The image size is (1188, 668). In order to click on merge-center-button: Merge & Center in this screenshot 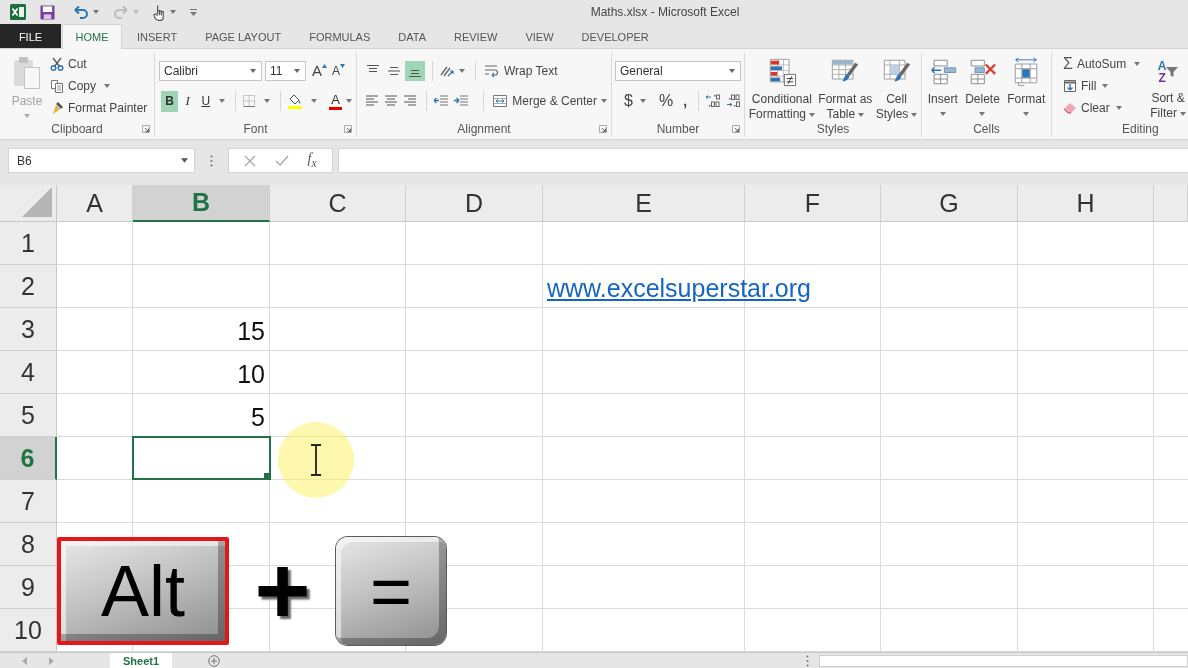, I will do `click(544, 101)`.